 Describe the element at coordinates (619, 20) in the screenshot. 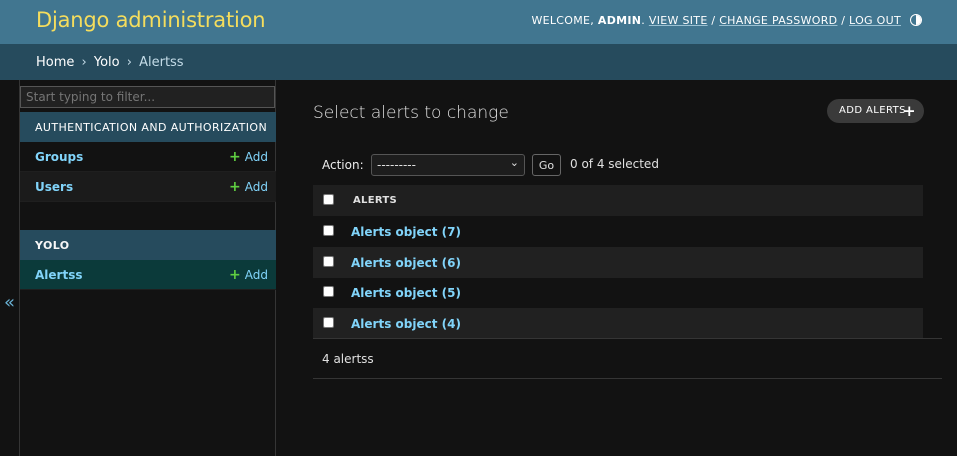

I see `username: ADMIN` at that location.